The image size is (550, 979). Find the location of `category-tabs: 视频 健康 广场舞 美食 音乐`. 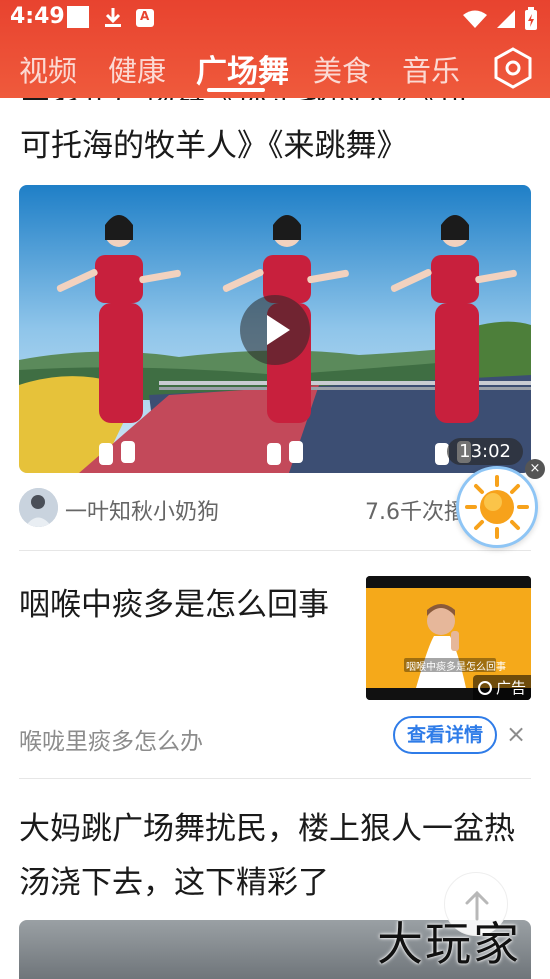

category-tabs: 视频 健康 广场舞 美食 音乐 is located at coordinates (275, 68).